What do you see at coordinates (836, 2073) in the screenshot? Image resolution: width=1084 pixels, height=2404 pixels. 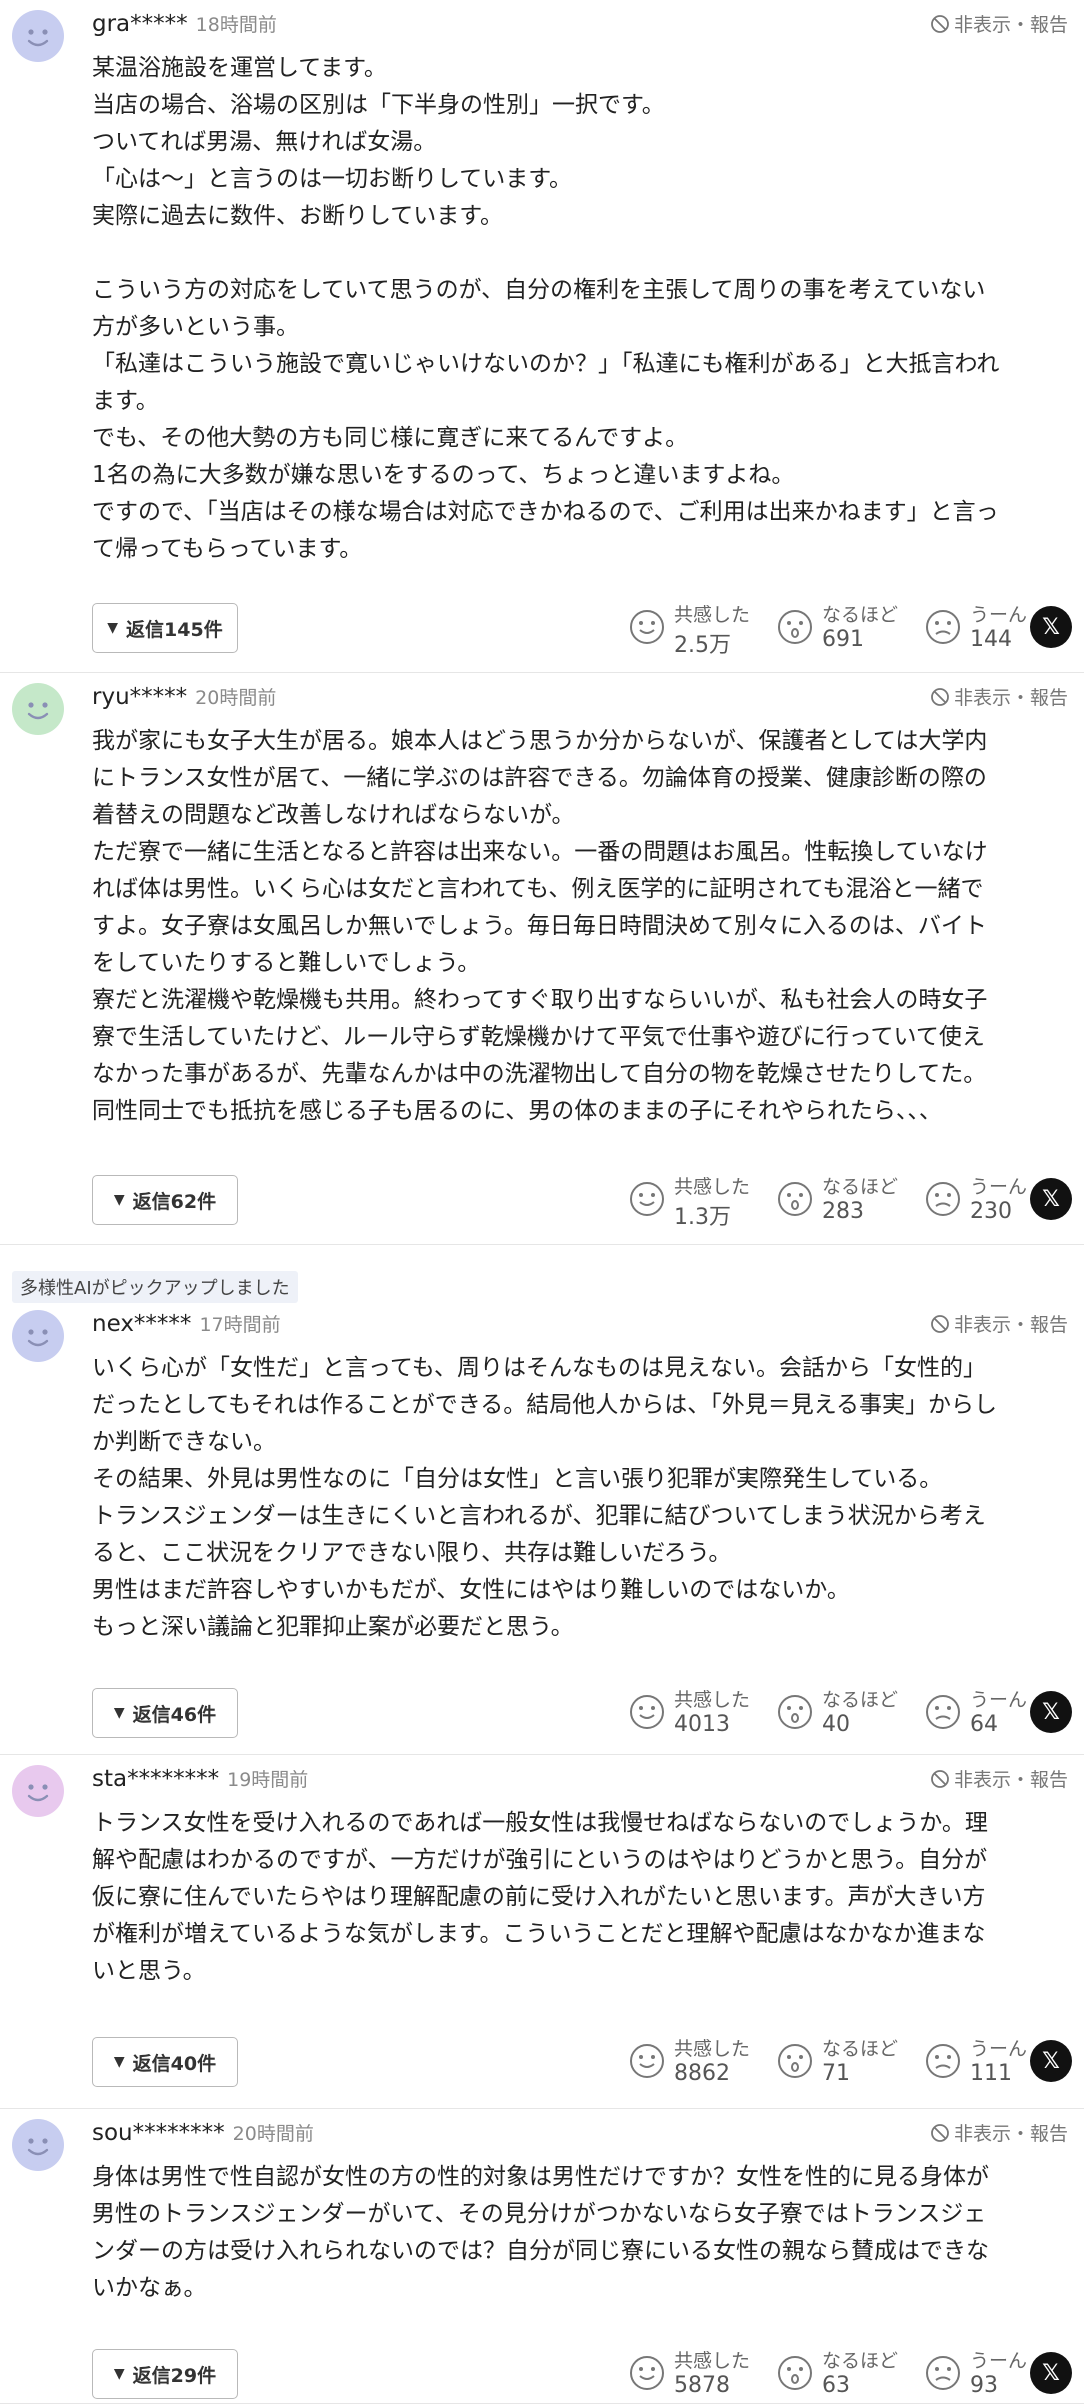 I see `reaction-count: 71` at bounding box center [836, 2073].